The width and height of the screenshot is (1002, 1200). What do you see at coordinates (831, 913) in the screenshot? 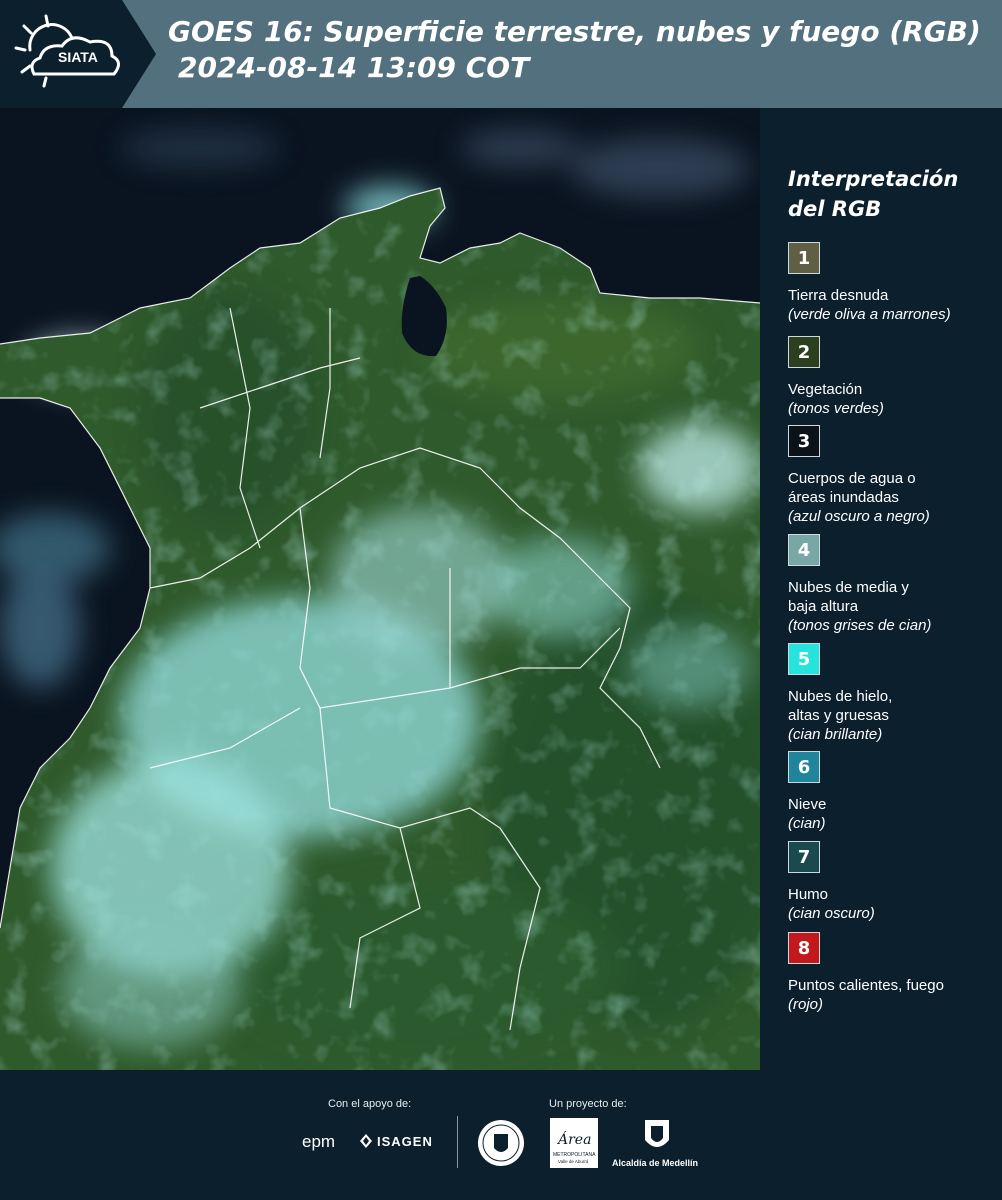
I see `legend-desc: (cian oscuro)` at bounding box center [831, 913].